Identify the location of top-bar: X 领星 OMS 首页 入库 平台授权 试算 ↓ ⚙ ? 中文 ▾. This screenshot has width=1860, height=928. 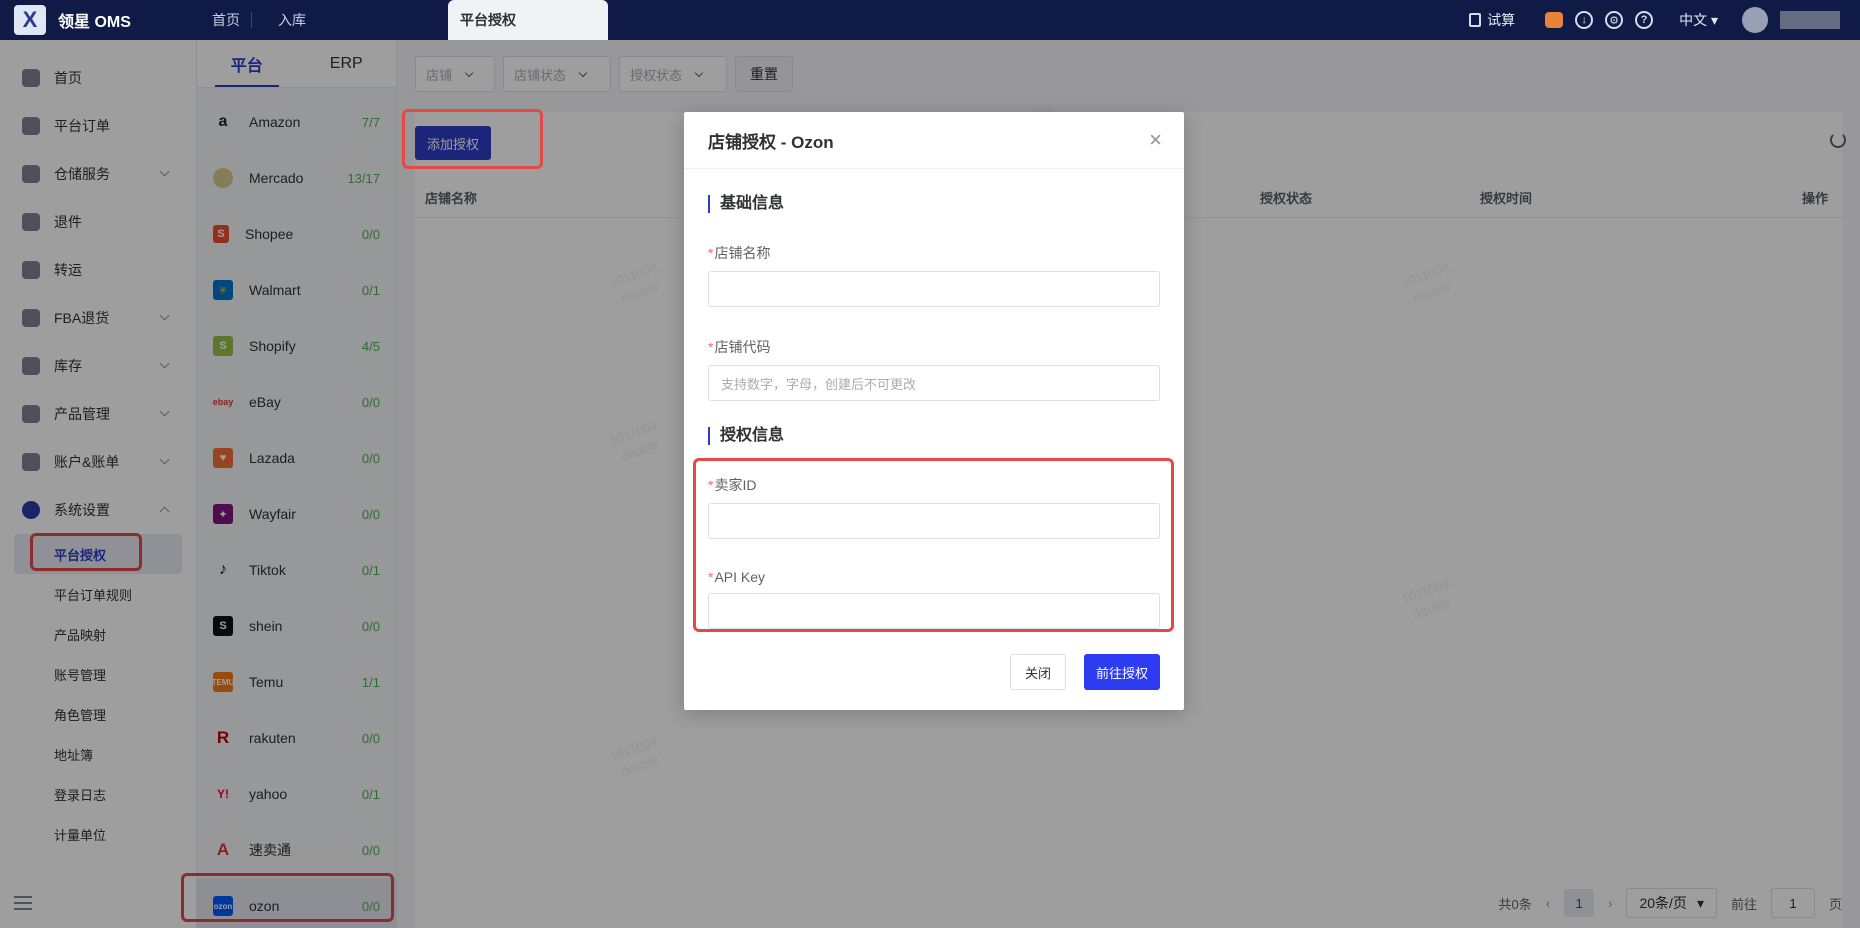
(930, 20).